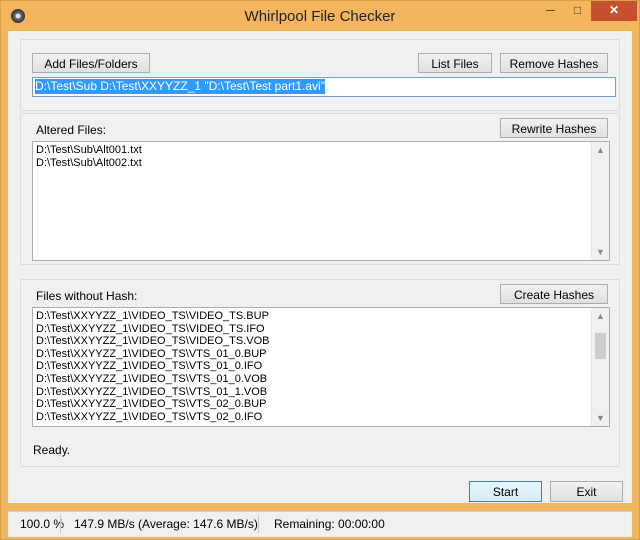  Describe the element at coordinates (52, 450) in the screenshot. I see `status-text: Ready.` at that location.